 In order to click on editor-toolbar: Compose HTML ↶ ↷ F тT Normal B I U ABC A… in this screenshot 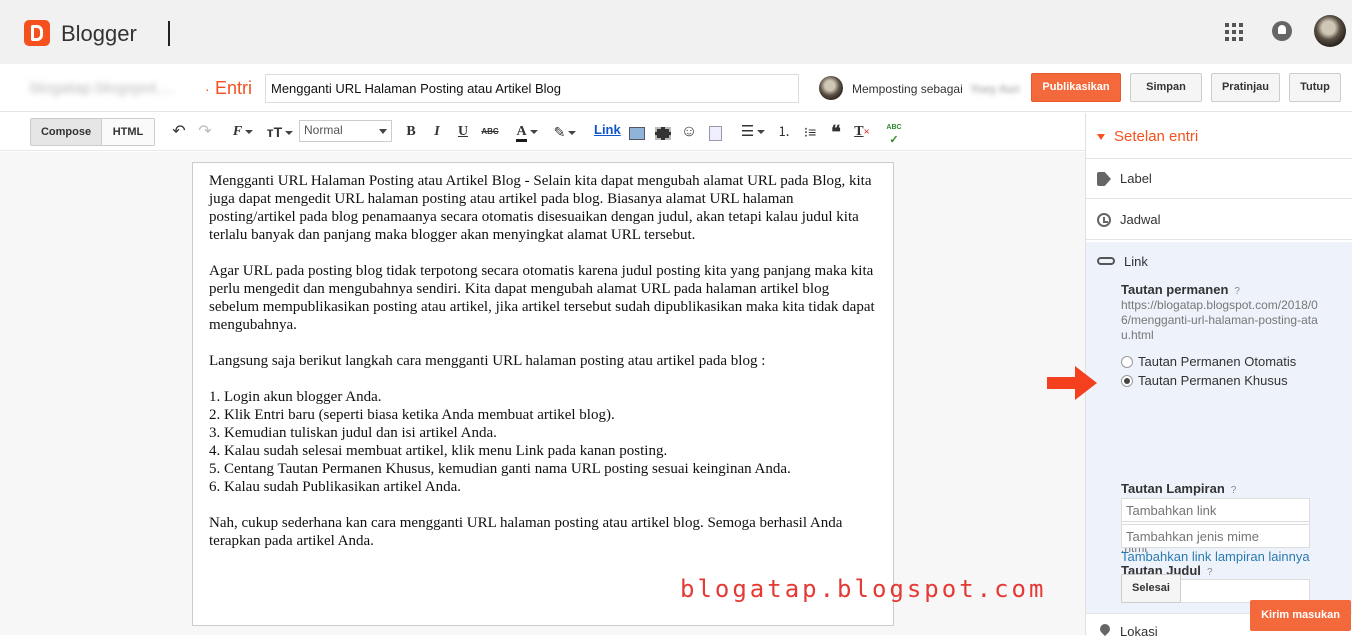, I will do `click(542, 132)`.